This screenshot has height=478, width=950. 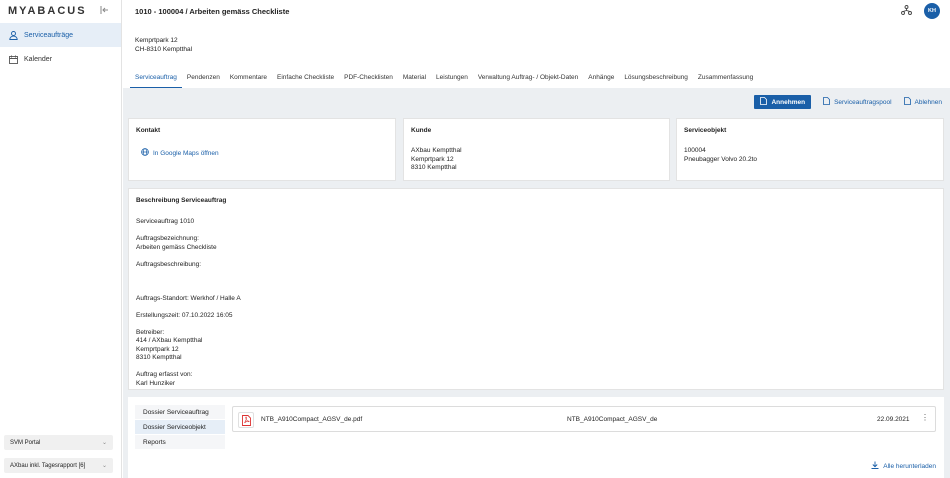 What do you see at coordinates (180, 412) in the screenshot?
I see `tab-dossier-serviceauftrag: Dossier Serviceauftrag` at bounding box center [180, 412].